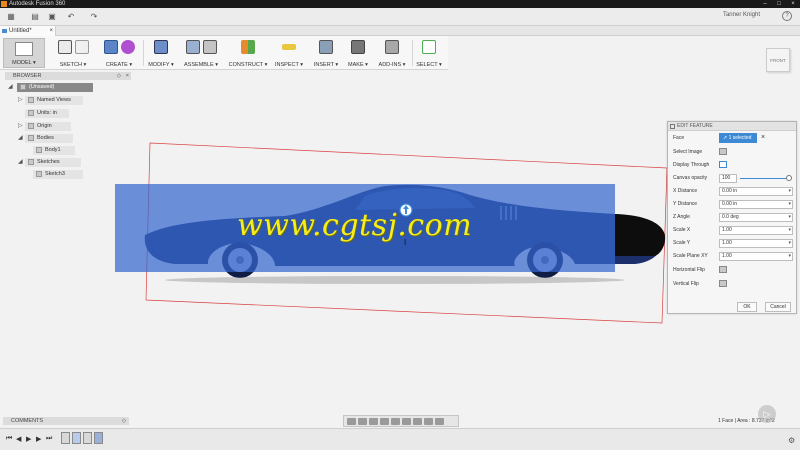 The image size is (800, 450). What do you see at coordinates (351, 421) in the screenshot?
I see `orbit-icon` at bounding box center [351, 421].